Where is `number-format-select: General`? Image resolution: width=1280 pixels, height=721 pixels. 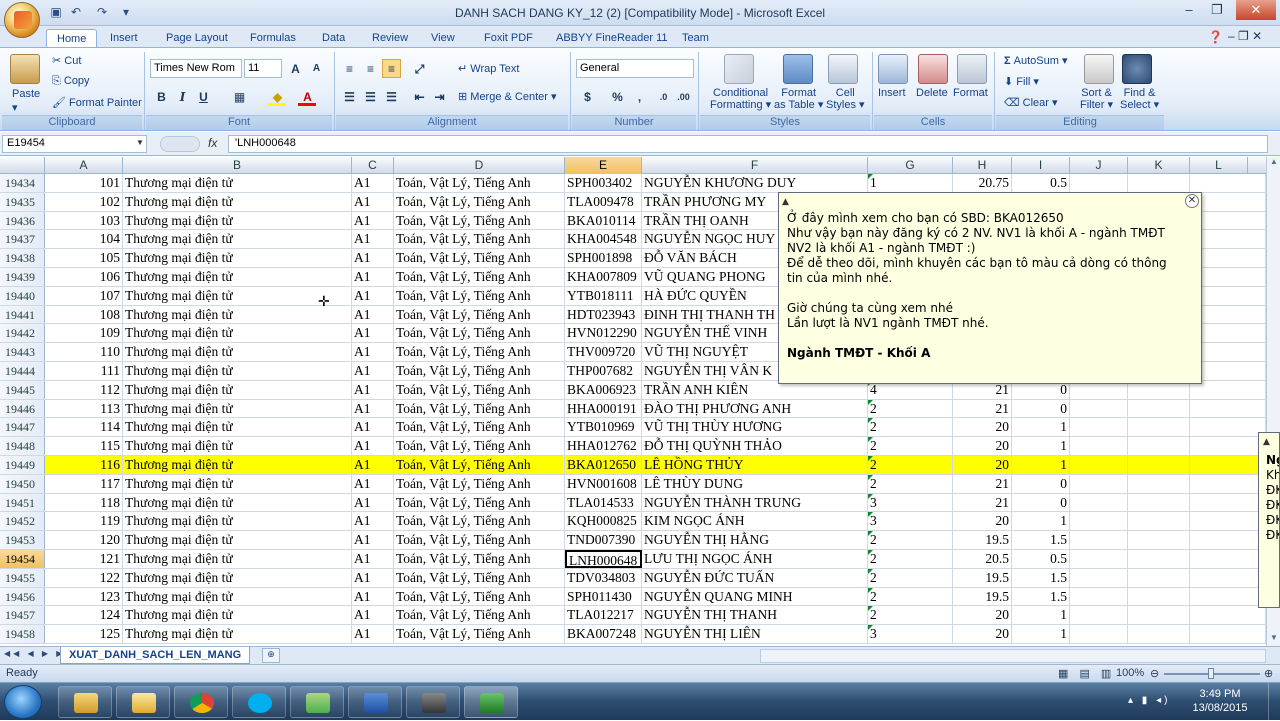 number-format-select: General is located at coordinates (635, 68).